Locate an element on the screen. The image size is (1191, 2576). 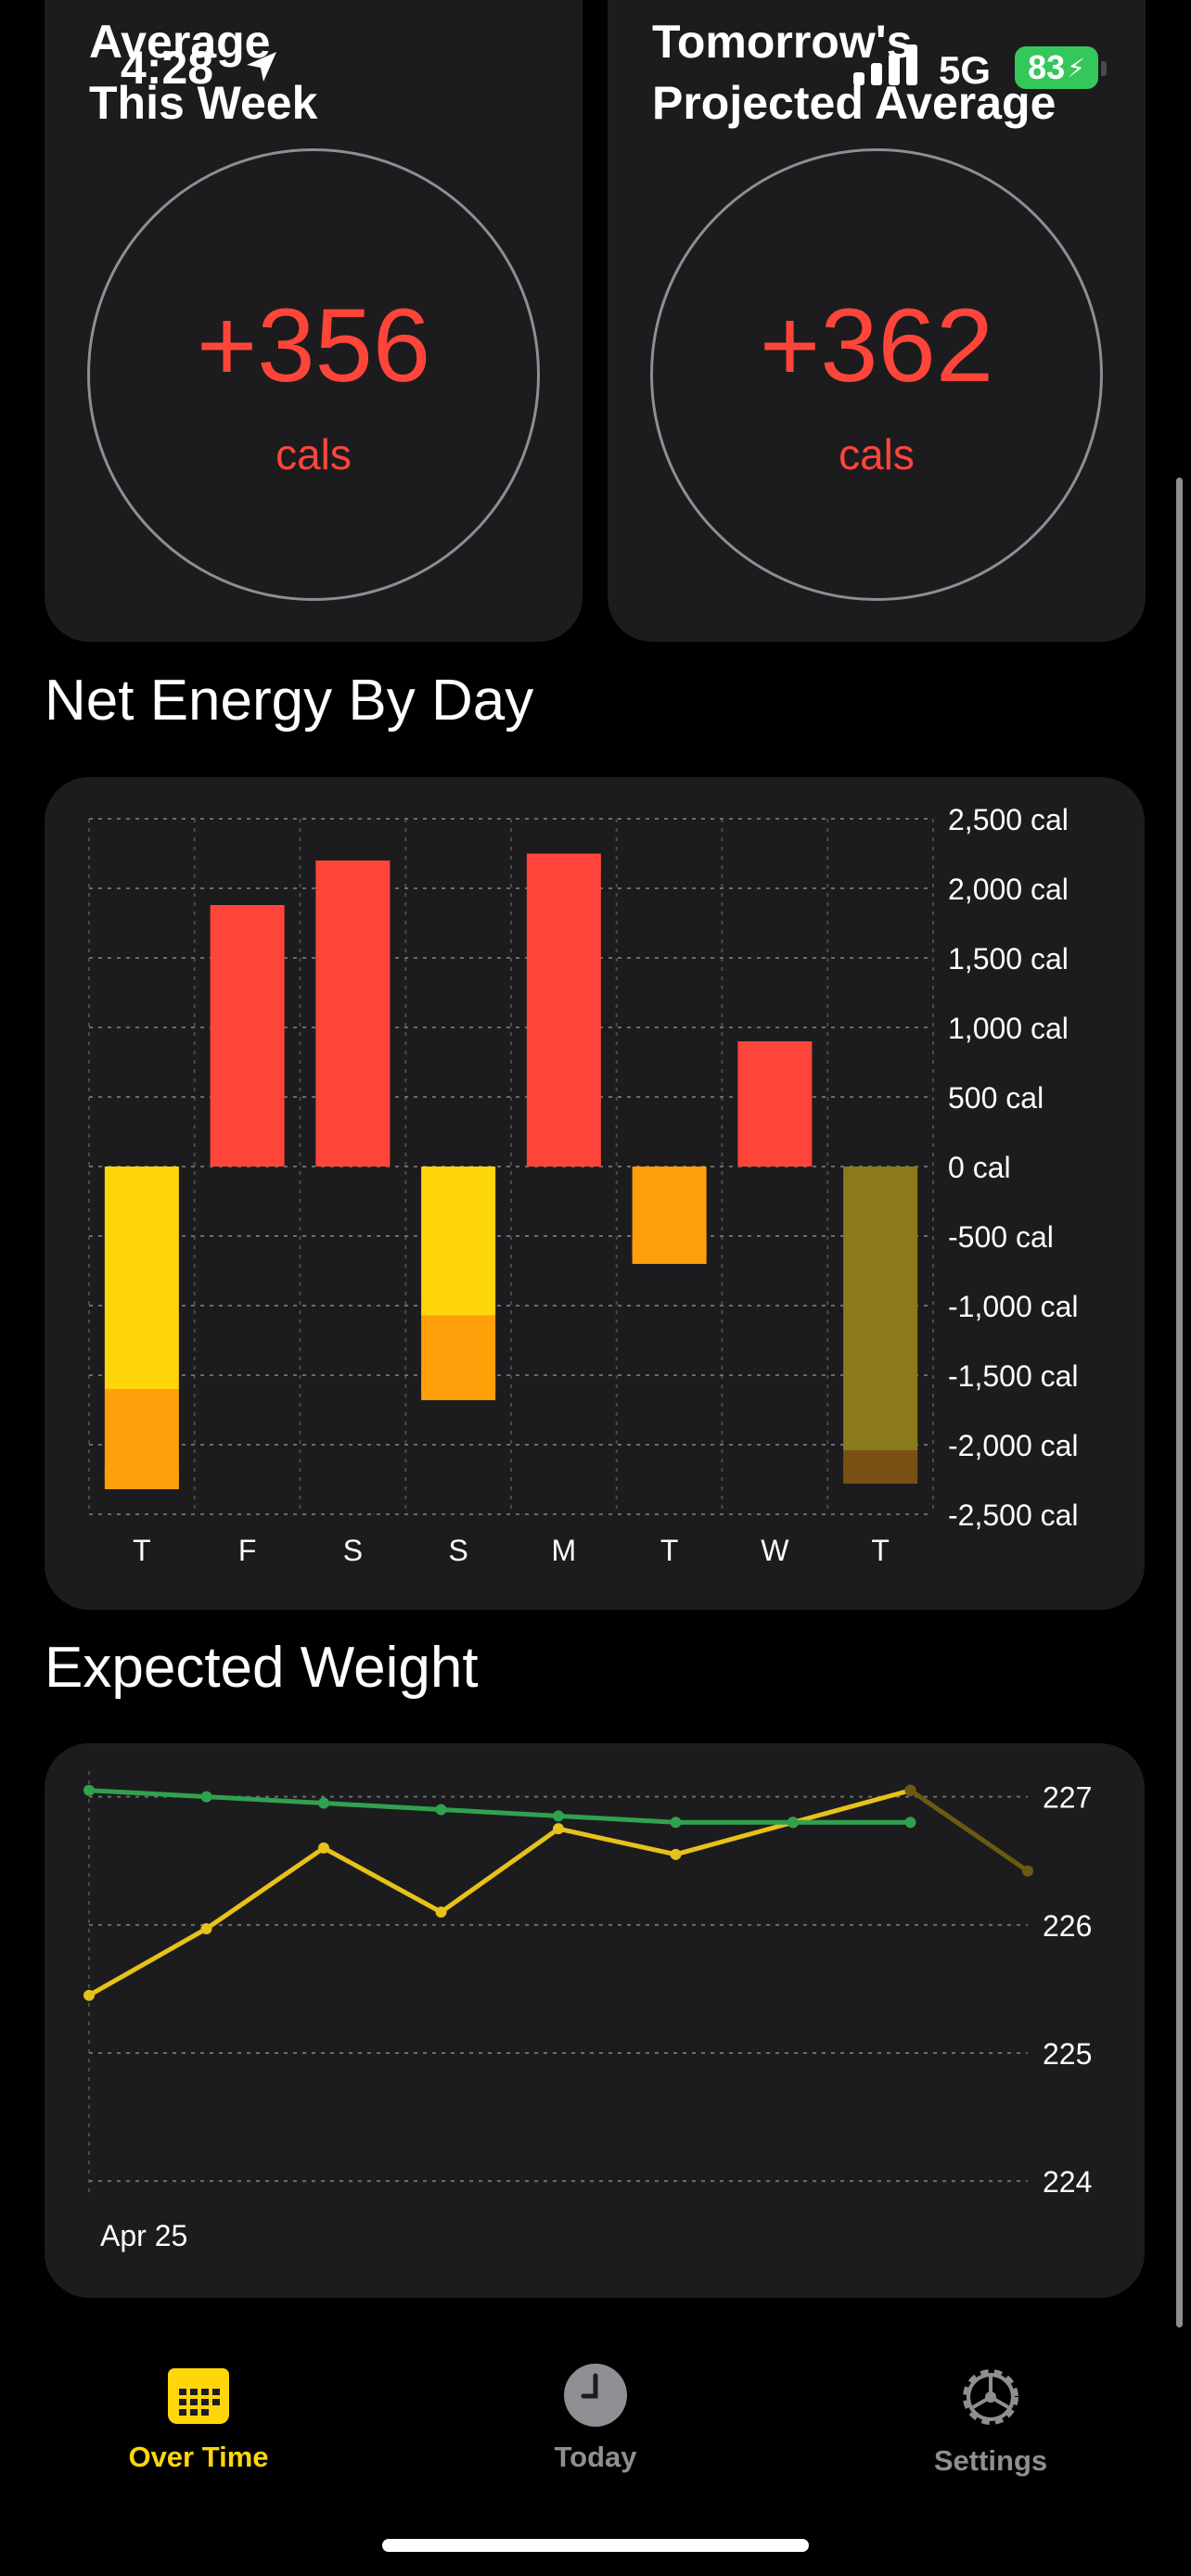
y-tick-label: 500 cal is located at coordinates (996, 1098).